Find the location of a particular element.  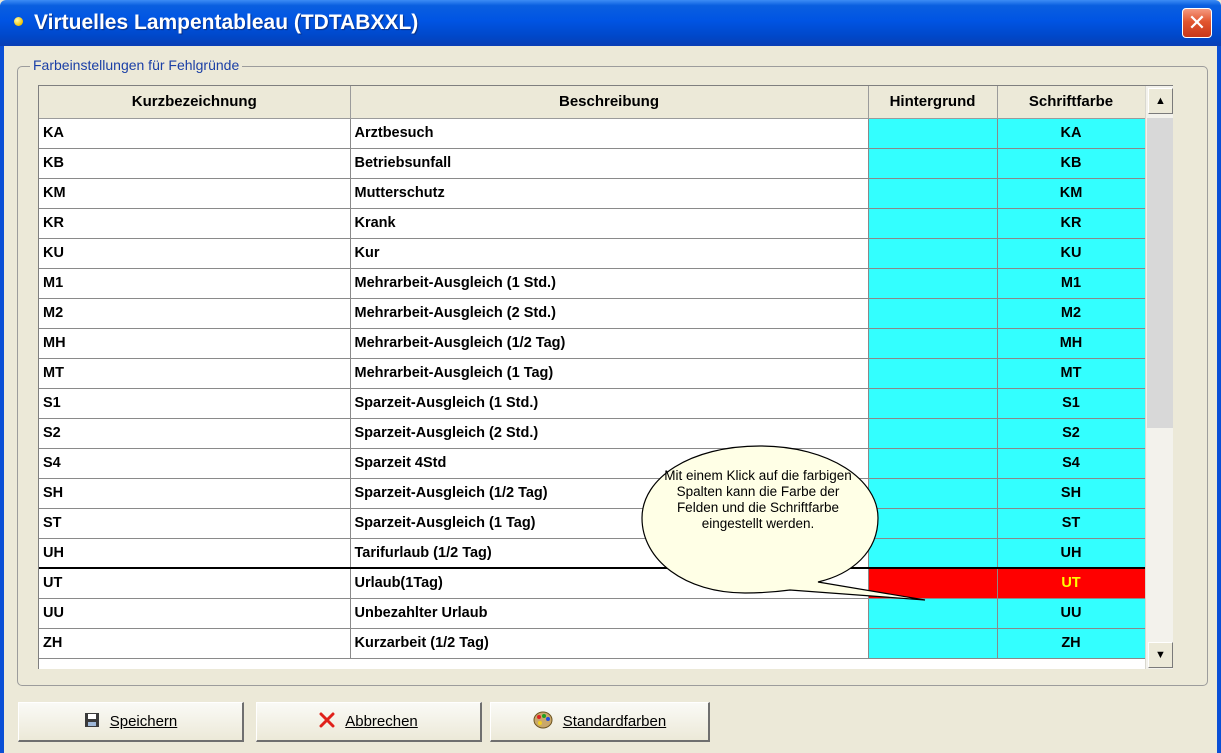

cell-beschreibung: Mehrarbeit-Ausgleich (1/2 Tag) is located at coordinates (609, 343).